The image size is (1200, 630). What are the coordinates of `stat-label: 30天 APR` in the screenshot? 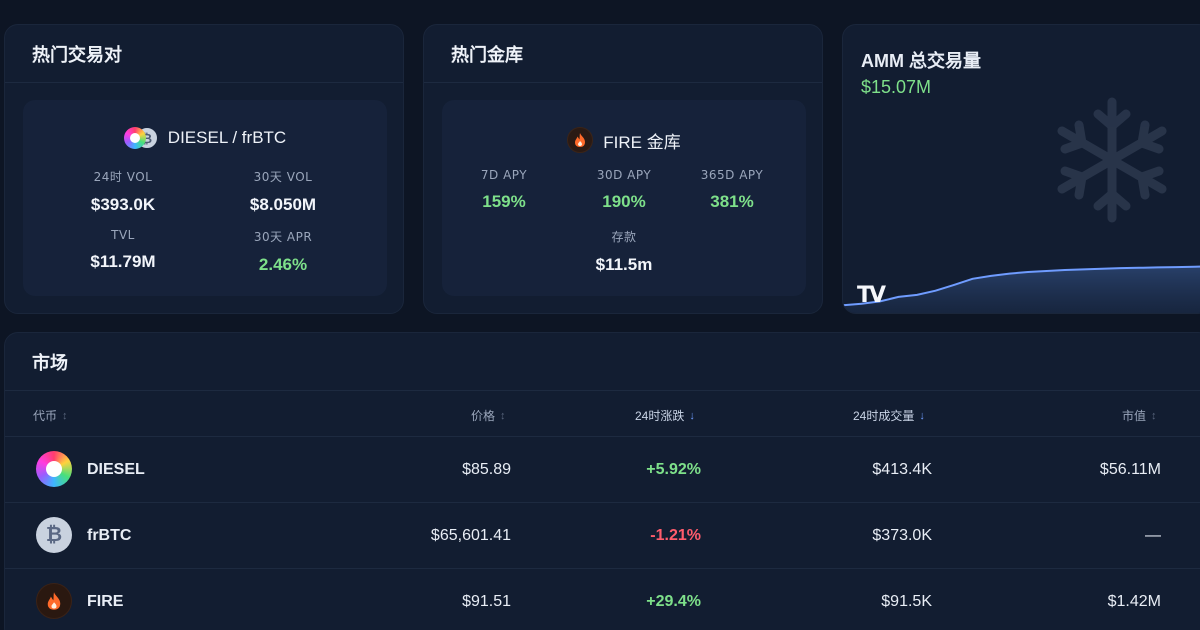 It's located at (283, 237).